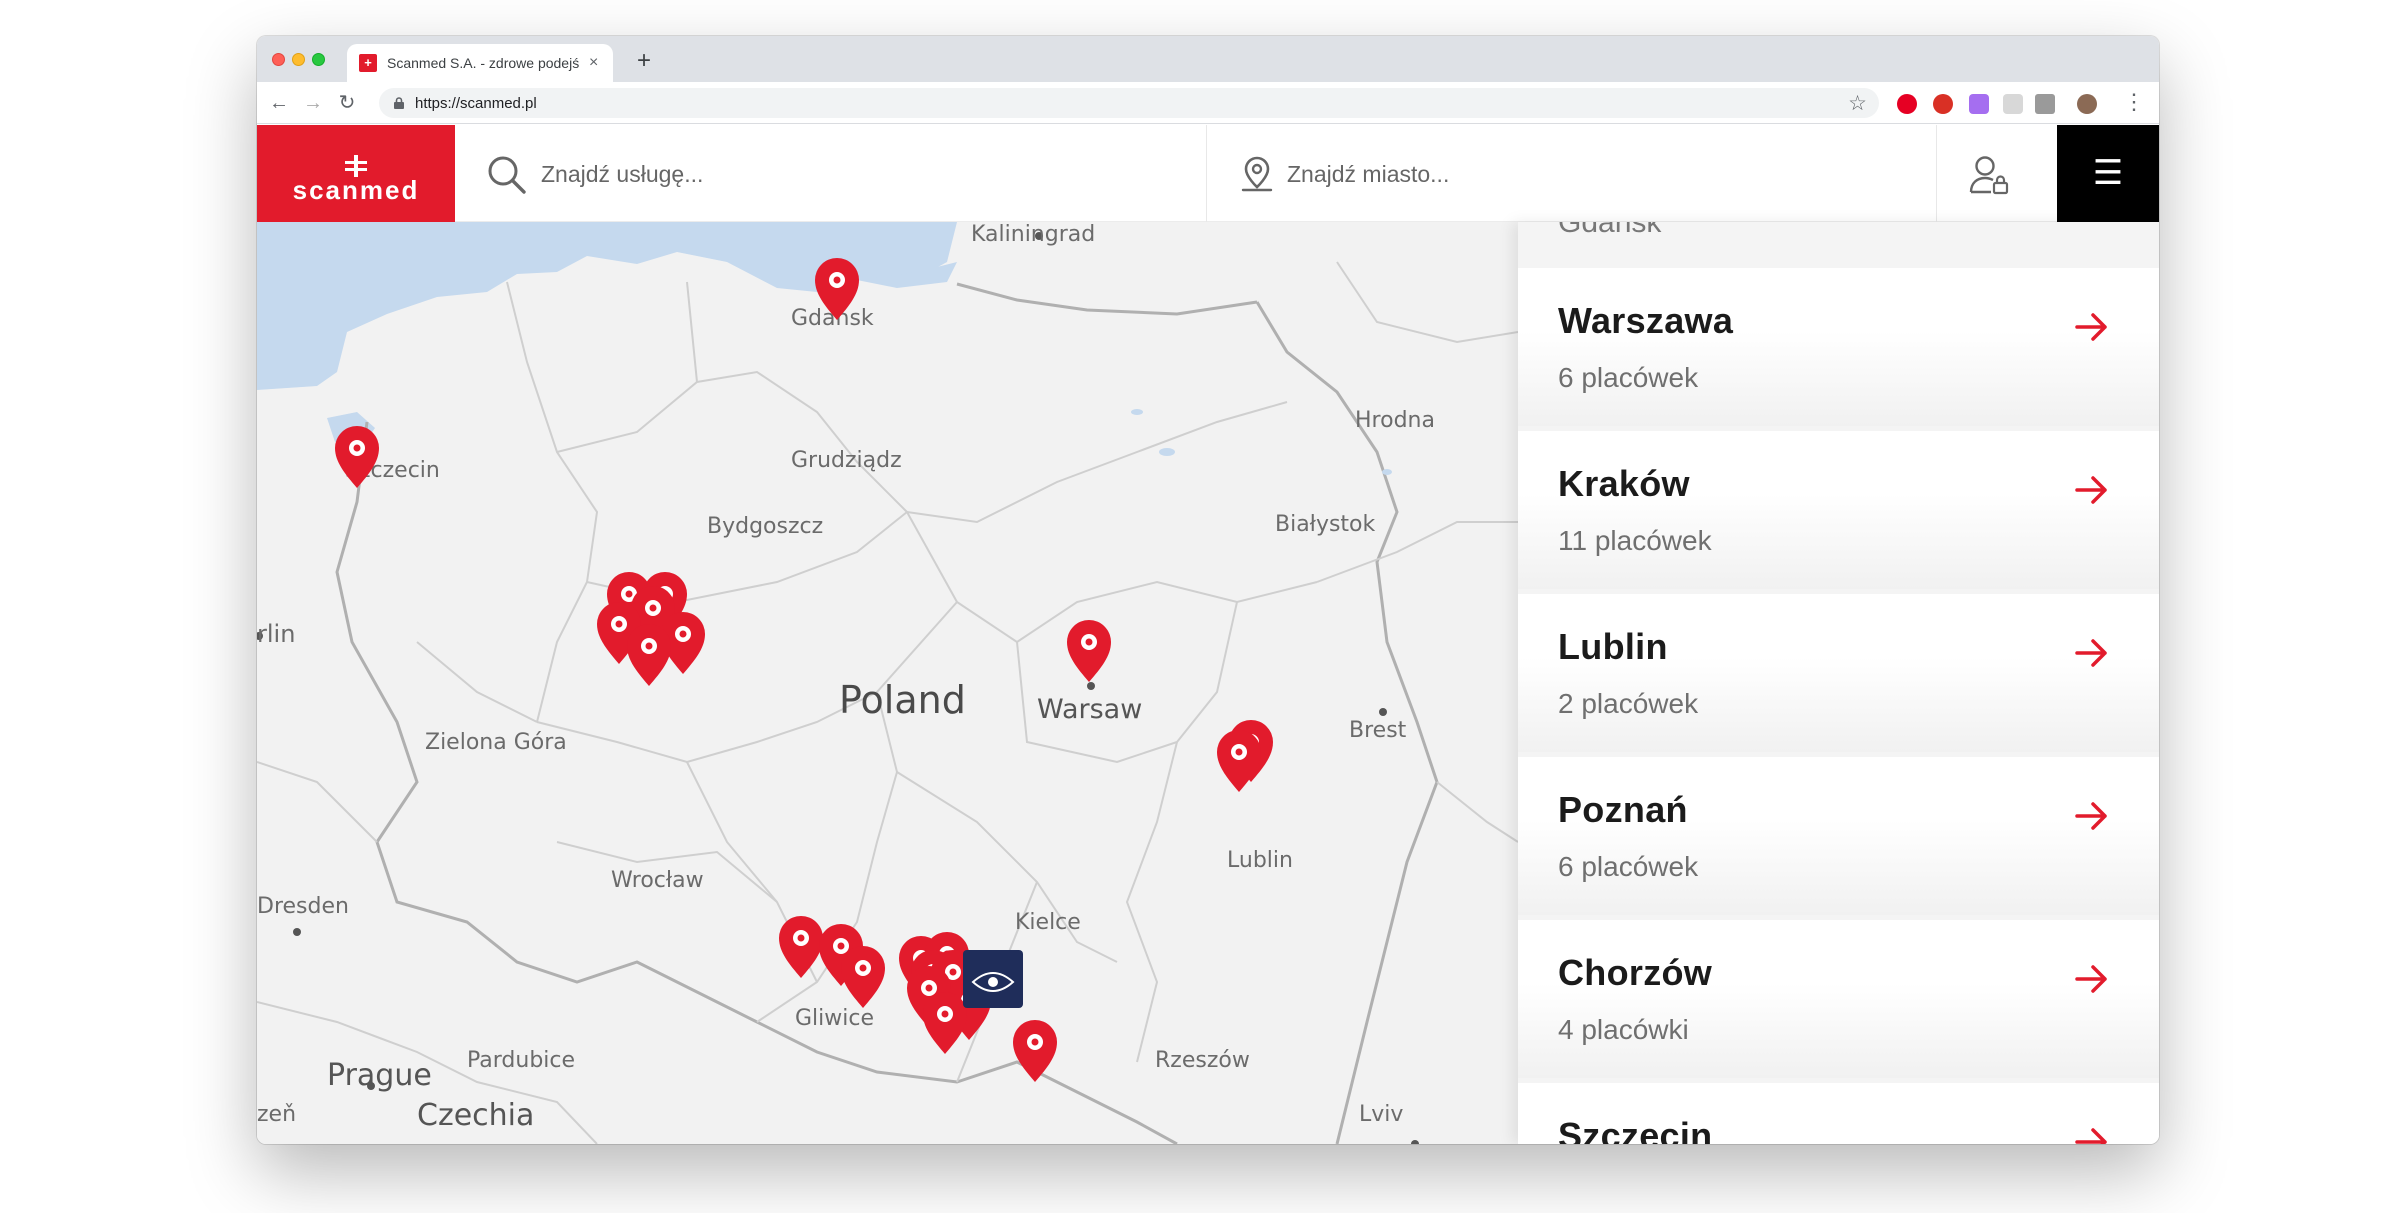 This screenshot has width=2400, height=1213. What do you see at coordinates (318, 59) in the screenshot?
I see `maximize-window-button` at bounding box center [318, 59].